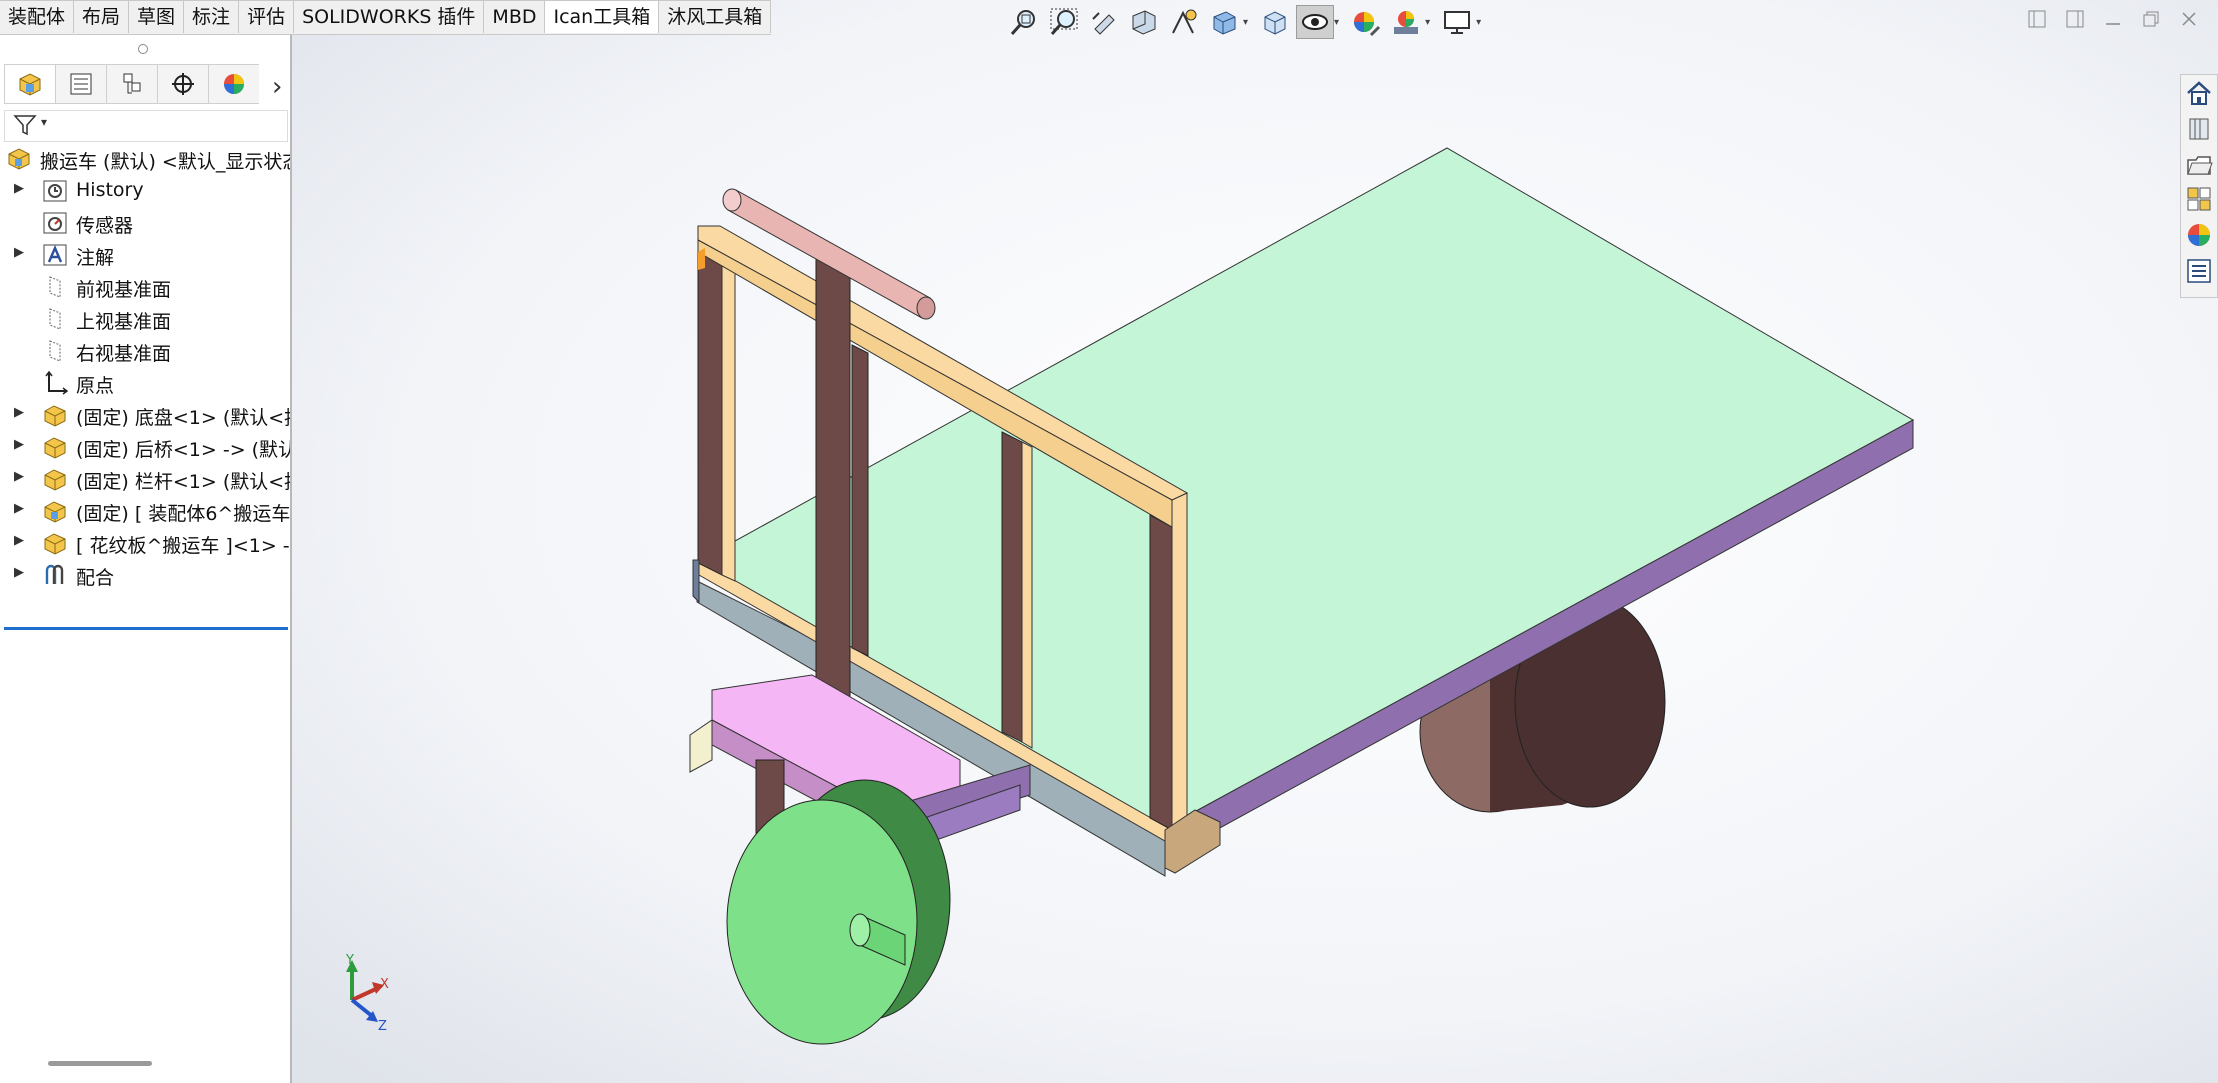 This screenshot has width=2218, height=1083. Describe the element at coordinates (1336, 22) in the screenshot. I see `hide-show-caret-icon: ▾` at that location.